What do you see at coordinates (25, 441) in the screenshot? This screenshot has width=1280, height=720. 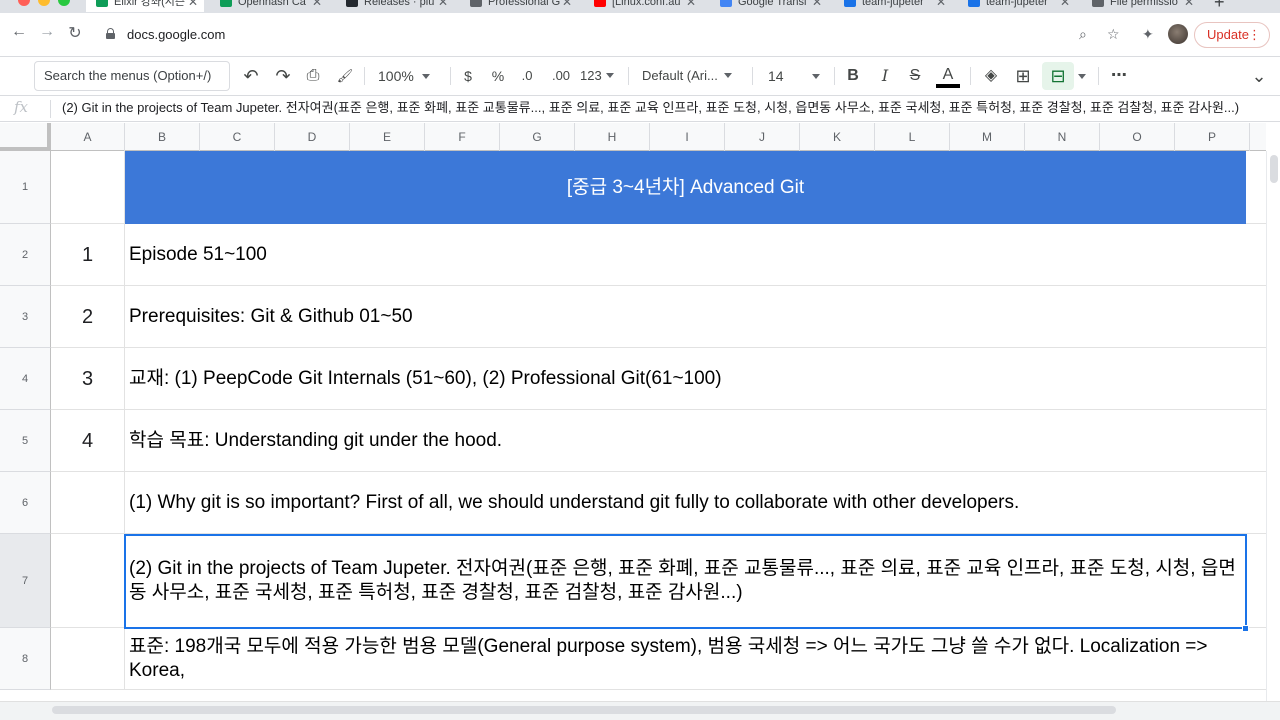 I see `row-header-5: 5` at bounding box center [25, 441].